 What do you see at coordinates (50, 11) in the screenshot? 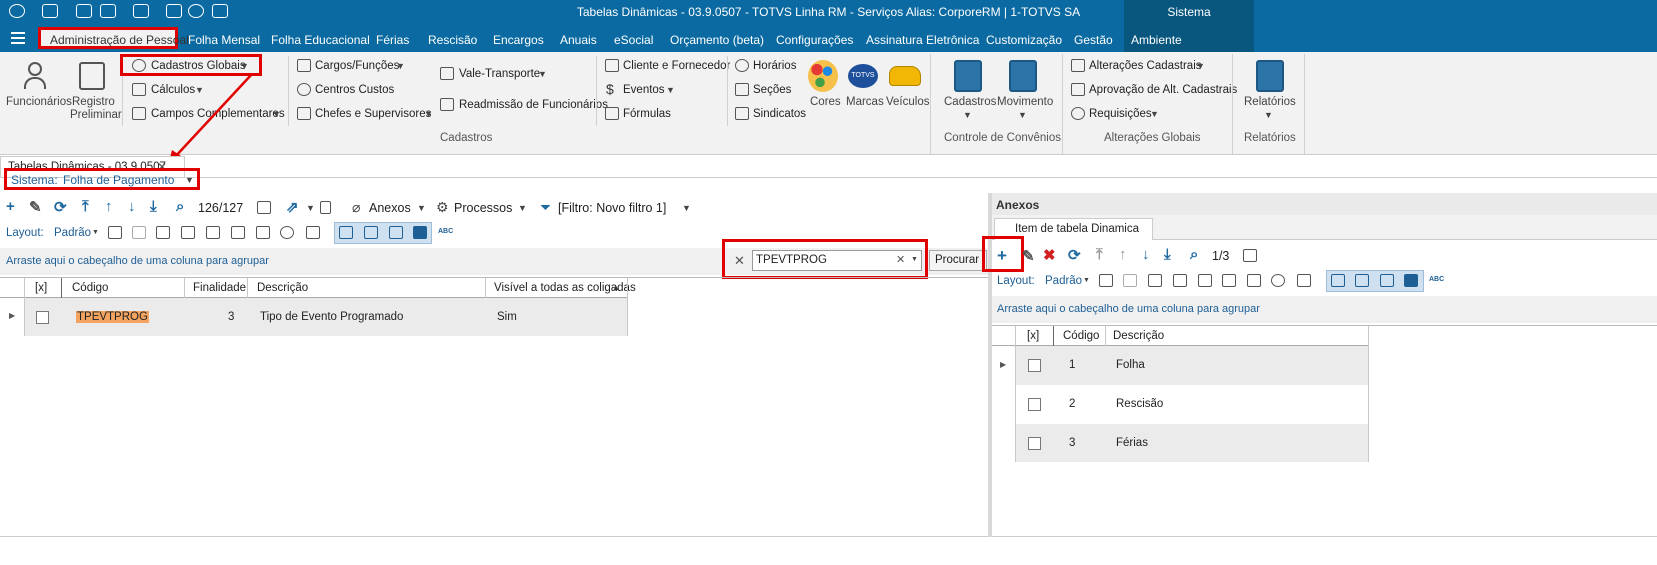
I see `sitemap-icon` at bounding box center [50, 11].